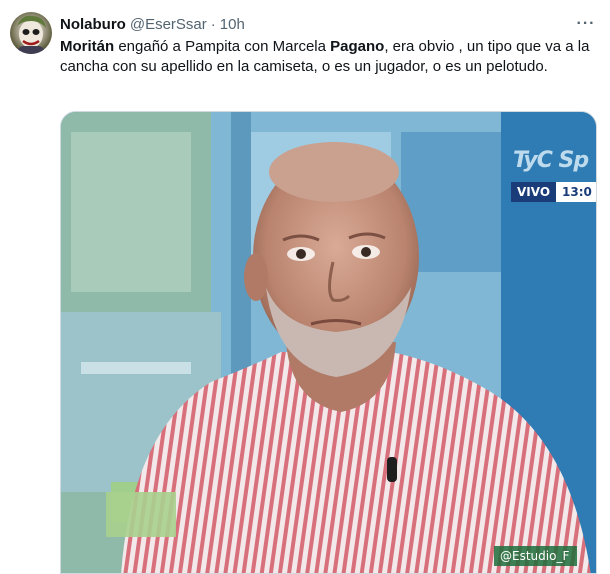 Image resolution: width=610 pixels, height=574 pixels. Describe the element at coordinates (586, 24) in the screenshot. I see `more-horizontal-icon: ···` at that location.